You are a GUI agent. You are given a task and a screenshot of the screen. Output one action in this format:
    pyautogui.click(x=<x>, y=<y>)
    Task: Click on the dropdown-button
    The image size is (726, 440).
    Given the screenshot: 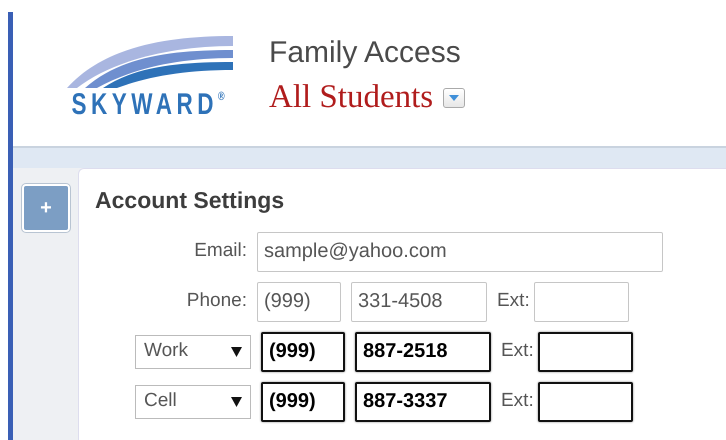 What is the action you would take?
    pyautogui.click(x=454, y=98)
    